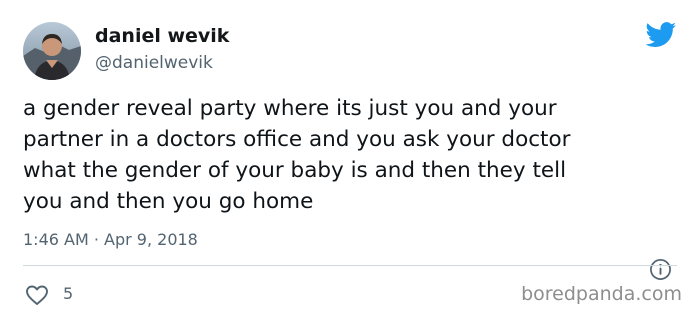  I want to click on info-icon, so click(660, 269).